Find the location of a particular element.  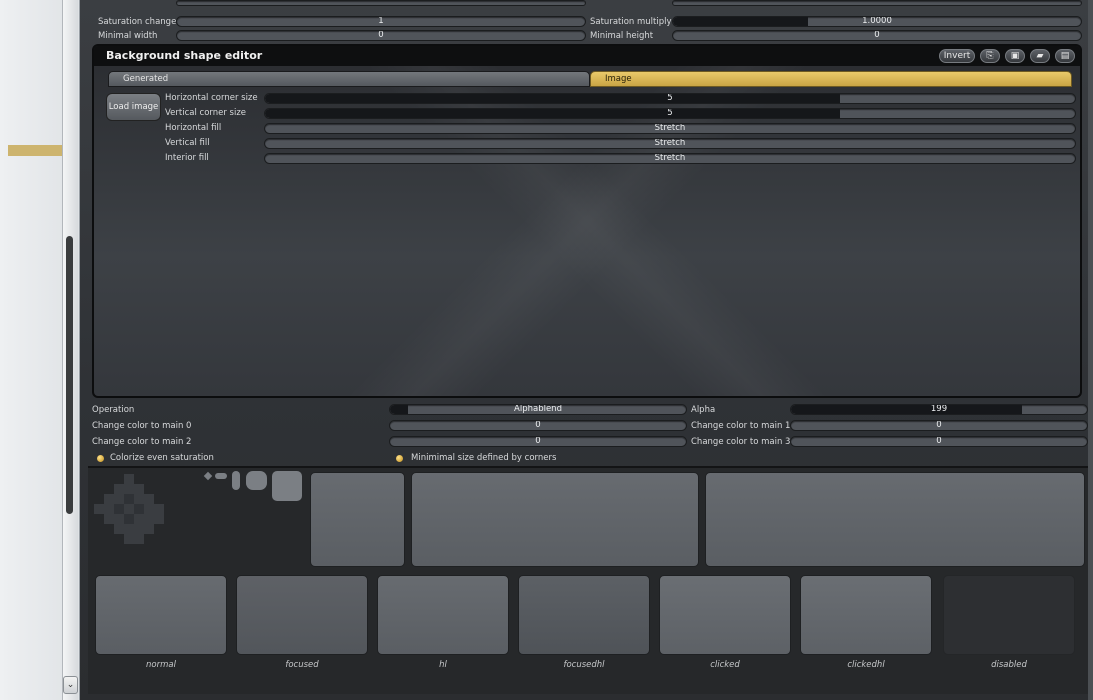

operation-value: Alphablend is located at coordinates (538, 409).